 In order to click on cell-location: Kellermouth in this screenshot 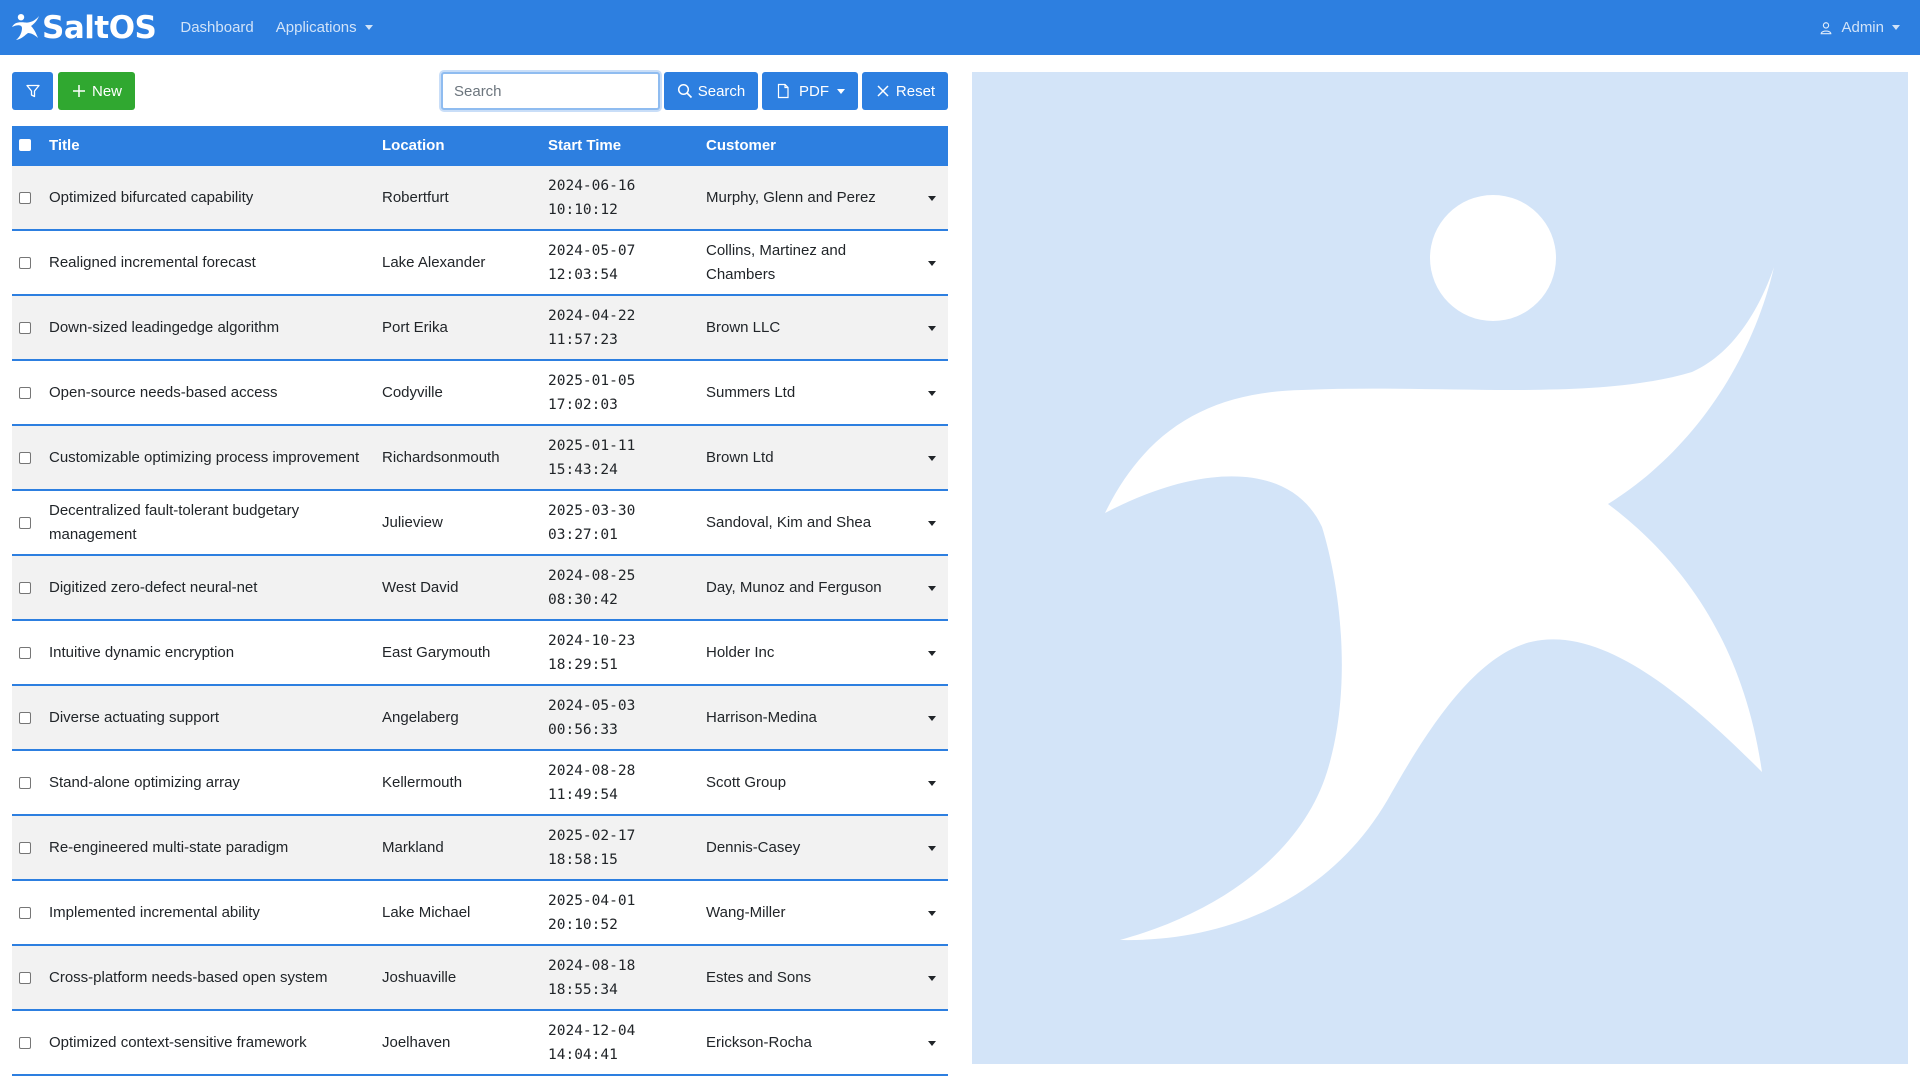, I will do `click(422, 782)`.